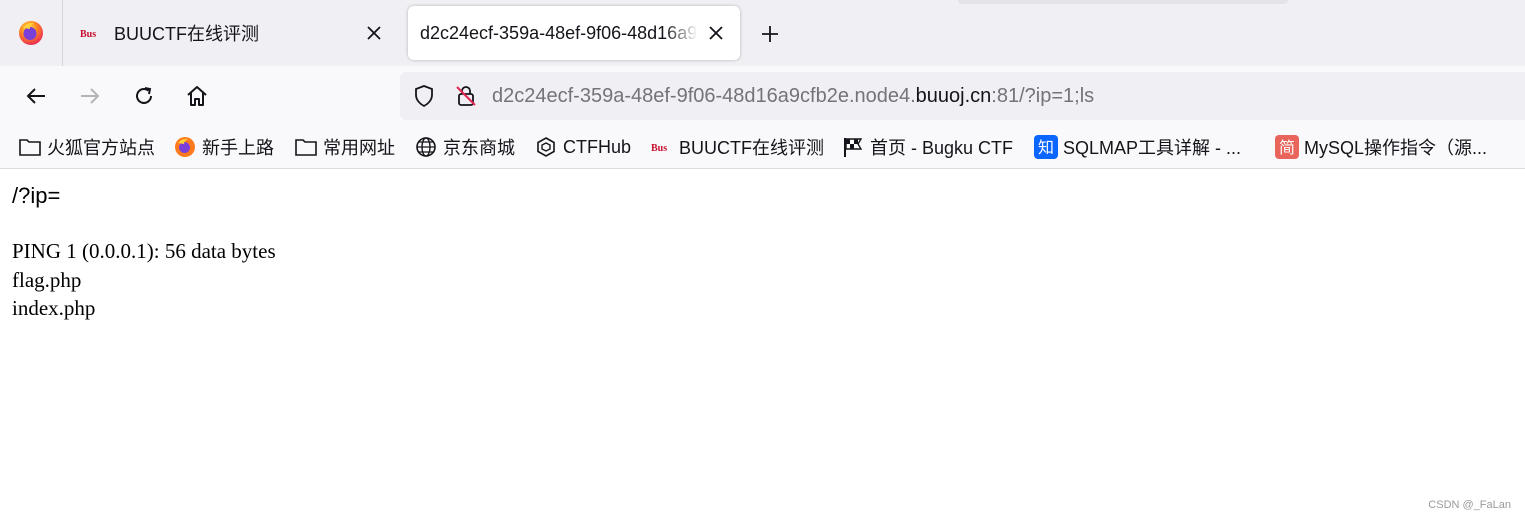 This screenshot has height=519, width=1525. Describe the element at coordinates (359, 148) in the screenshot. I see `bookmark-label: 常用网址` at that location.